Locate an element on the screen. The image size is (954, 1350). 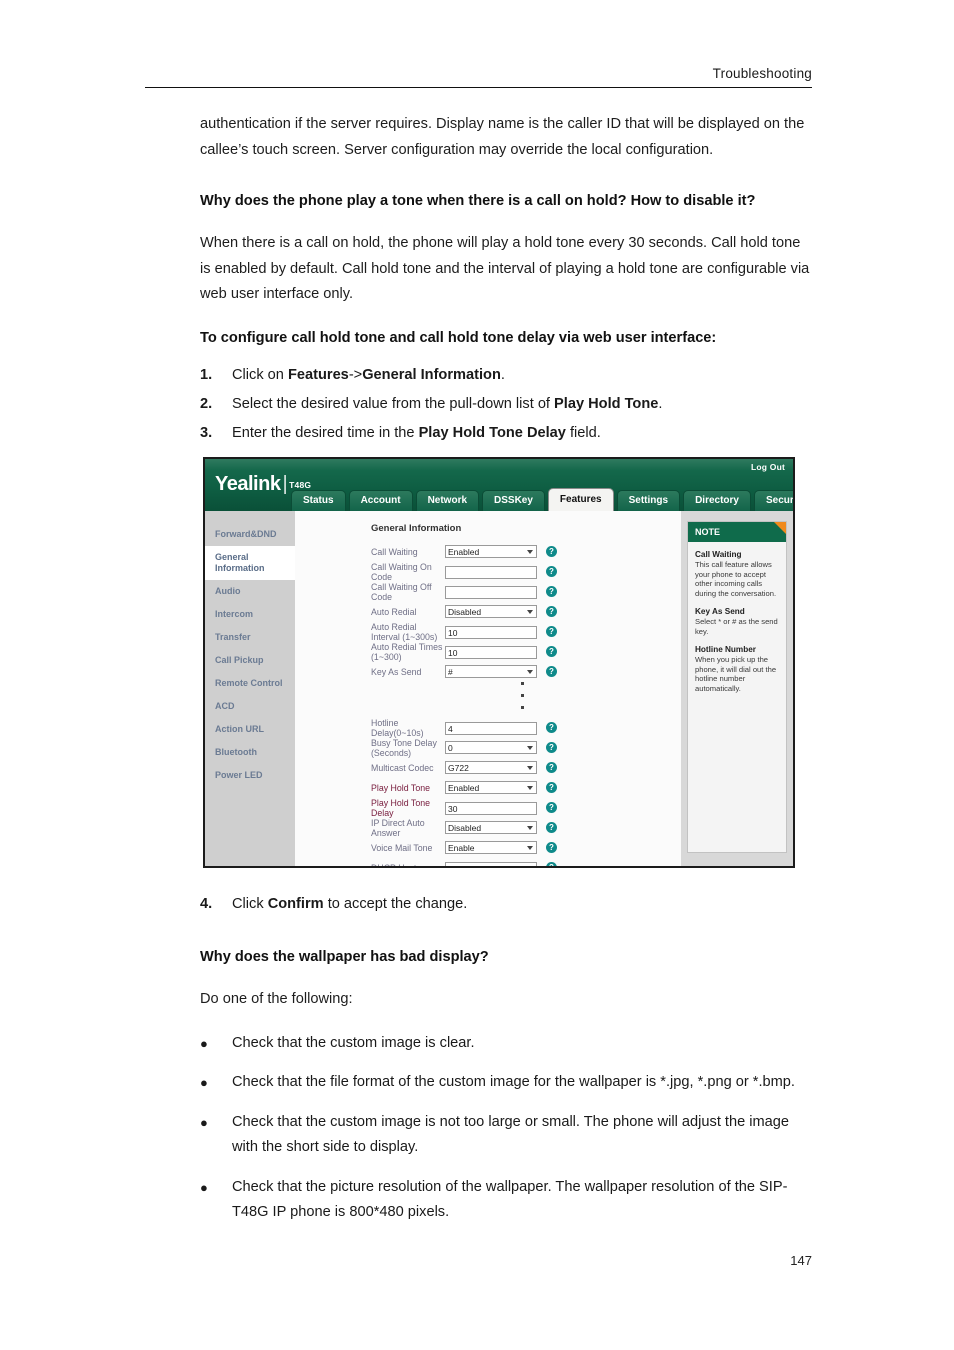
sidebar-item-action-url: Action URL is located at coordinates (250, 729).